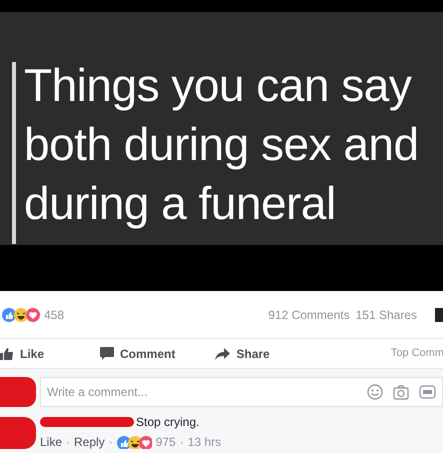 The image size is (443, 462). Describe the element at coordinates (107, 353) in the screenshot. I see `speech-bubble-icon` at that location.